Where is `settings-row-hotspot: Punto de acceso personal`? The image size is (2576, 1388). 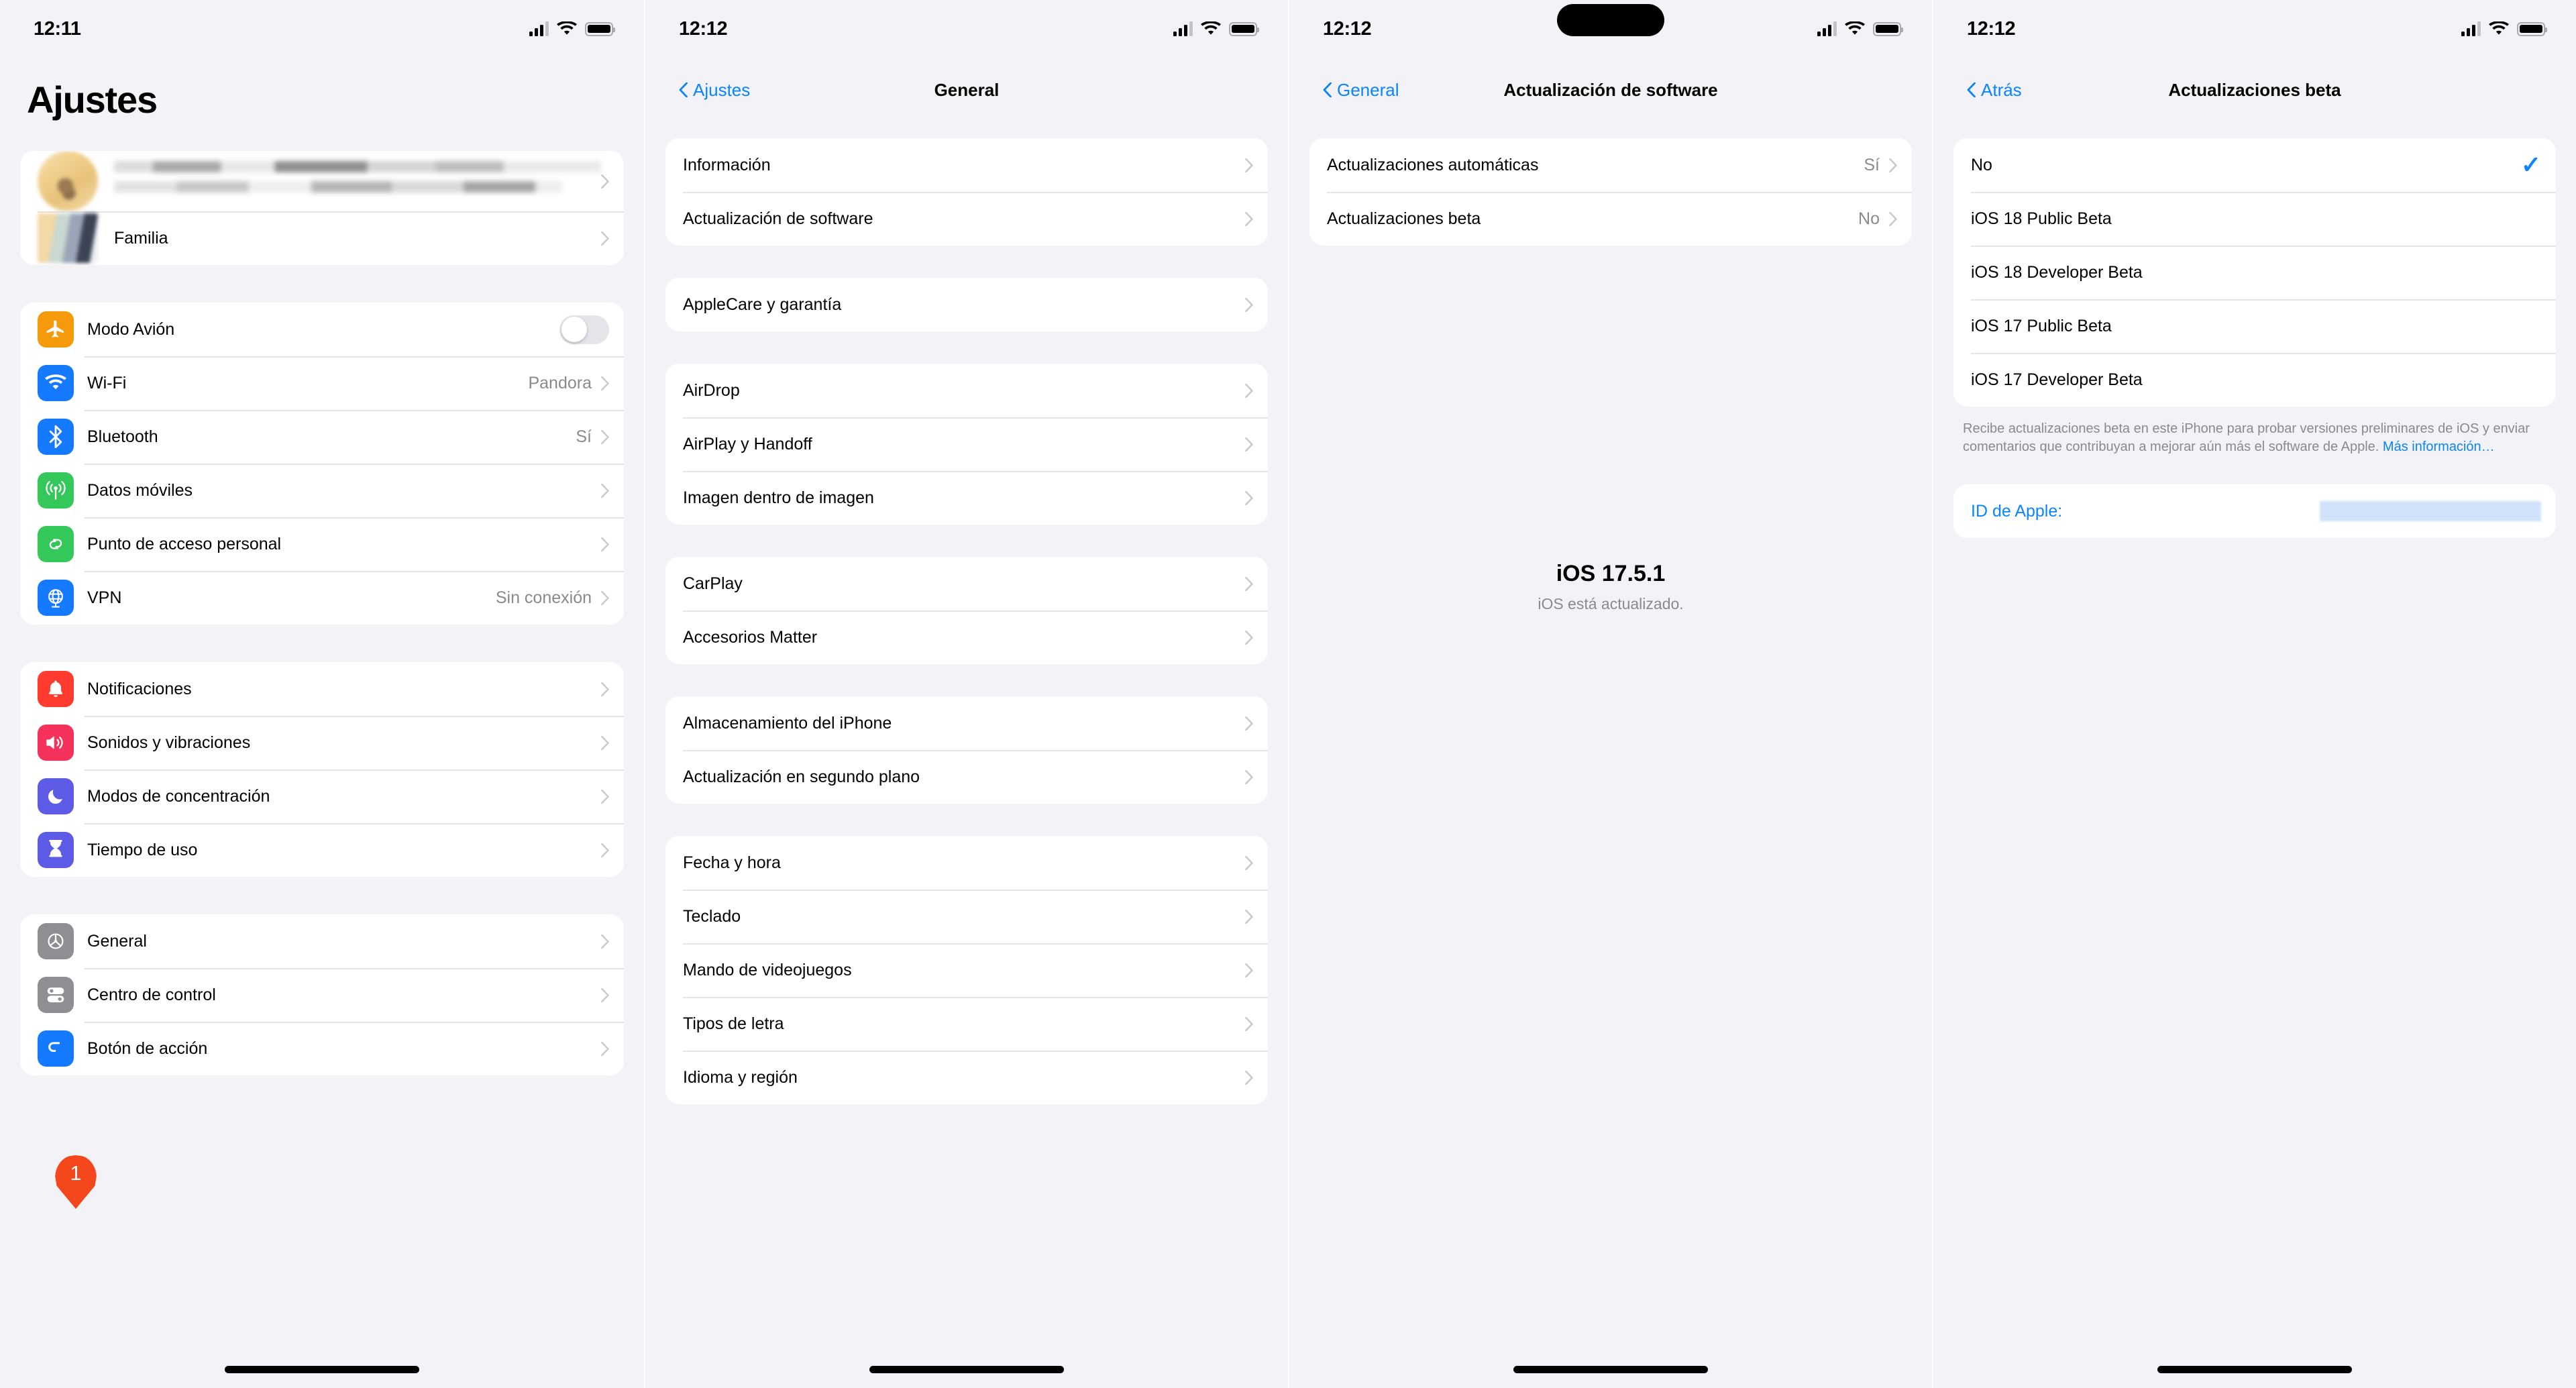
settings-row-hotspot: Punto de acceso personal is located at coordinates (322, 544).